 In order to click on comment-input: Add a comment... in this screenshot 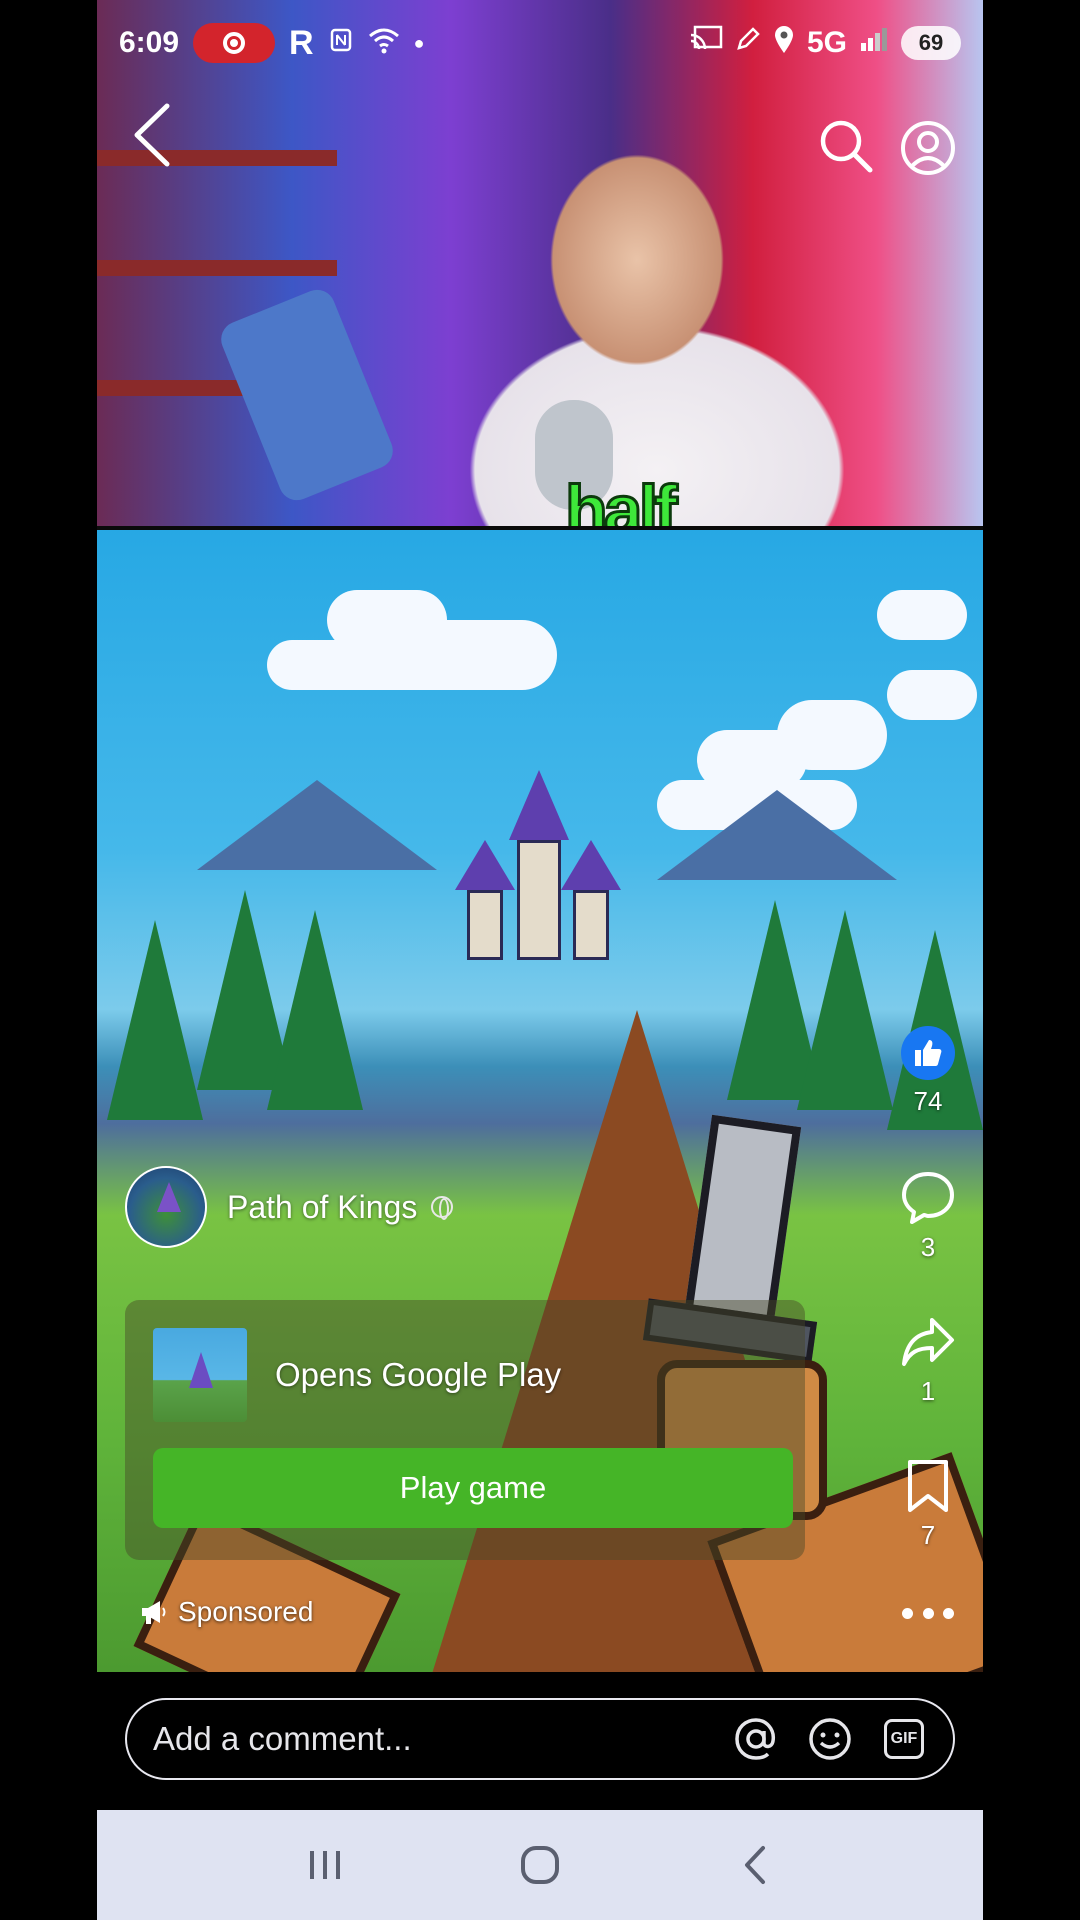, I will do `click(429, 1739)`.